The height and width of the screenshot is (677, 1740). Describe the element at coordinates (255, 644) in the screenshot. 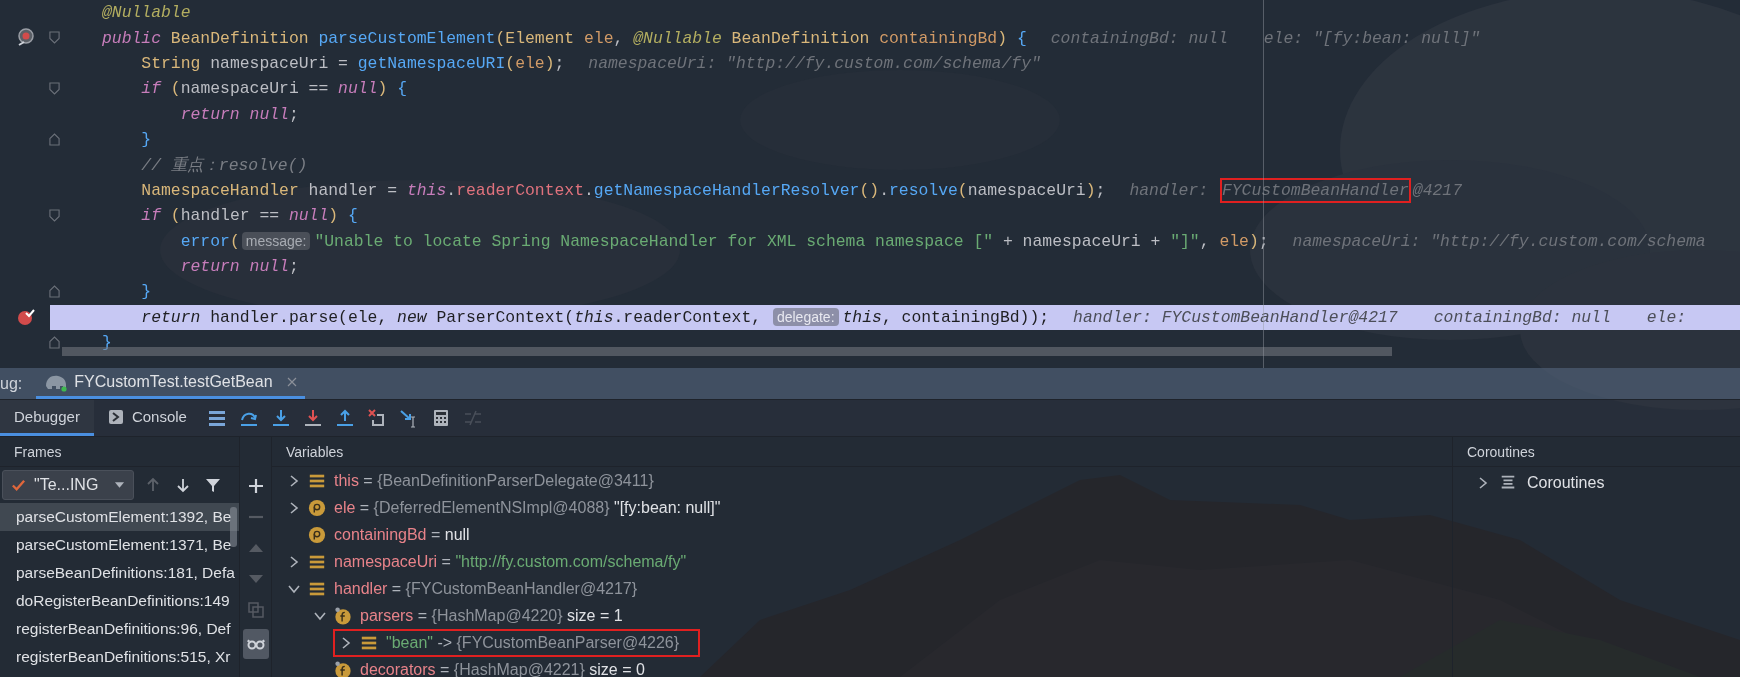

I see `glasses-icon` at that location.